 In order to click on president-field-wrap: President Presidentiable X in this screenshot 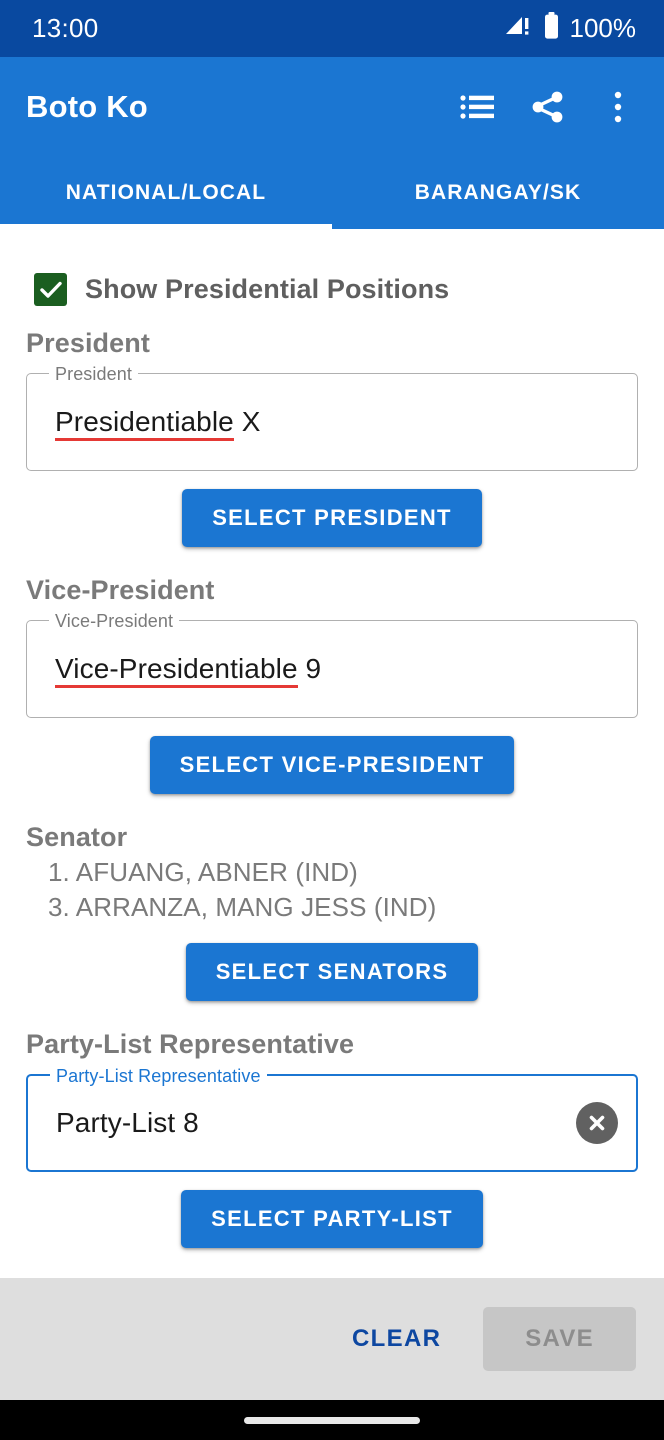, I will do `click(332, 417)`.